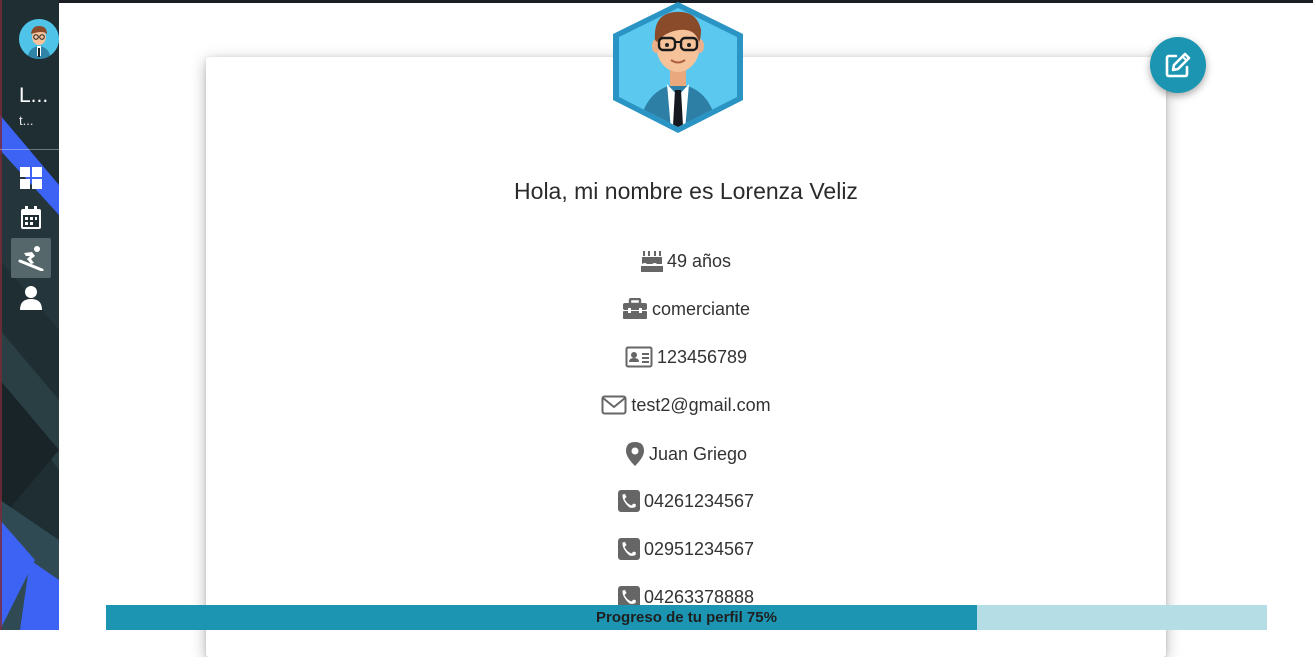 This screenshot has height=657, width=1313. I want to click on info-phone-1: 04261234567, so click(686, 501).